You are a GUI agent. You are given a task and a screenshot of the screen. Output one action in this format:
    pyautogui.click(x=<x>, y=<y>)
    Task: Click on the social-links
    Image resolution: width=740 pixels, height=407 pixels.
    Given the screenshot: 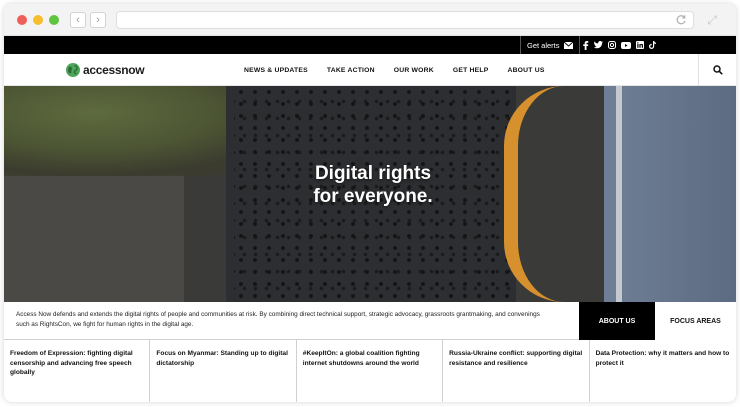 What is the action you would take?
    pyautogui.click(x=619, y=45)
    